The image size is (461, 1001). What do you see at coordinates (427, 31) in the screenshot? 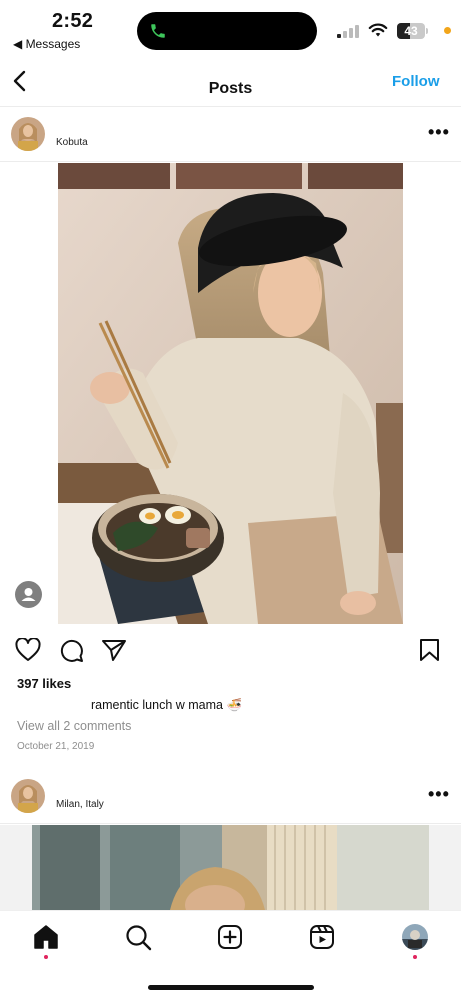
I see `battery-tip` at bounding box center [427, 31].